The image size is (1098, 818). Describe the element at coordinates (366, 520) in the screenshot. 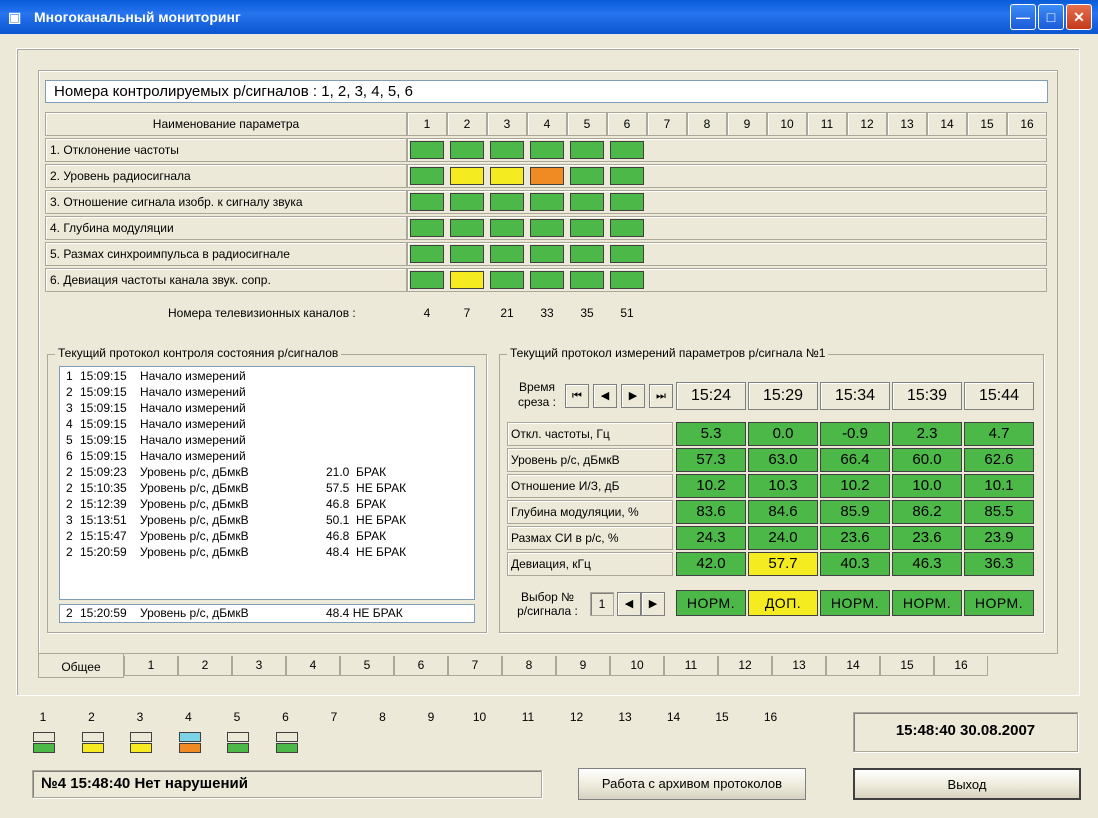

I see `log-result: 50.1 НЕ БРАК` at that location.